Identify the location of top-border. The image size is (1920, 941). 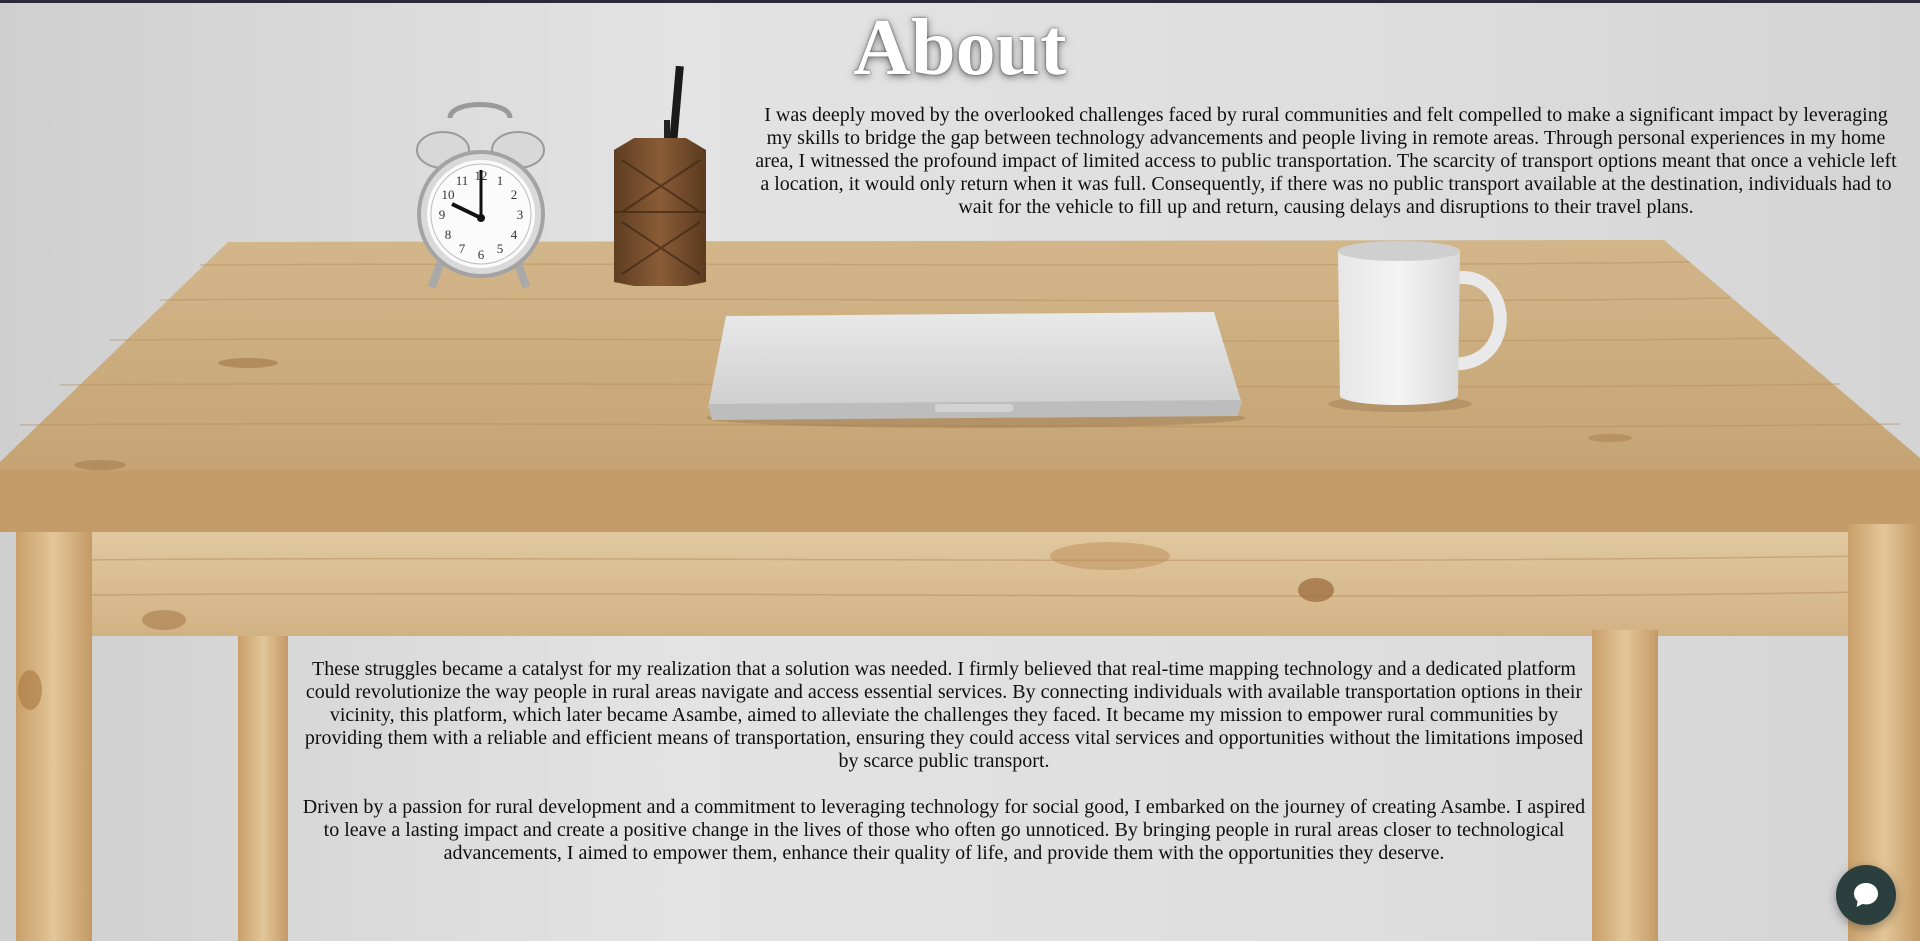
(960, 1).